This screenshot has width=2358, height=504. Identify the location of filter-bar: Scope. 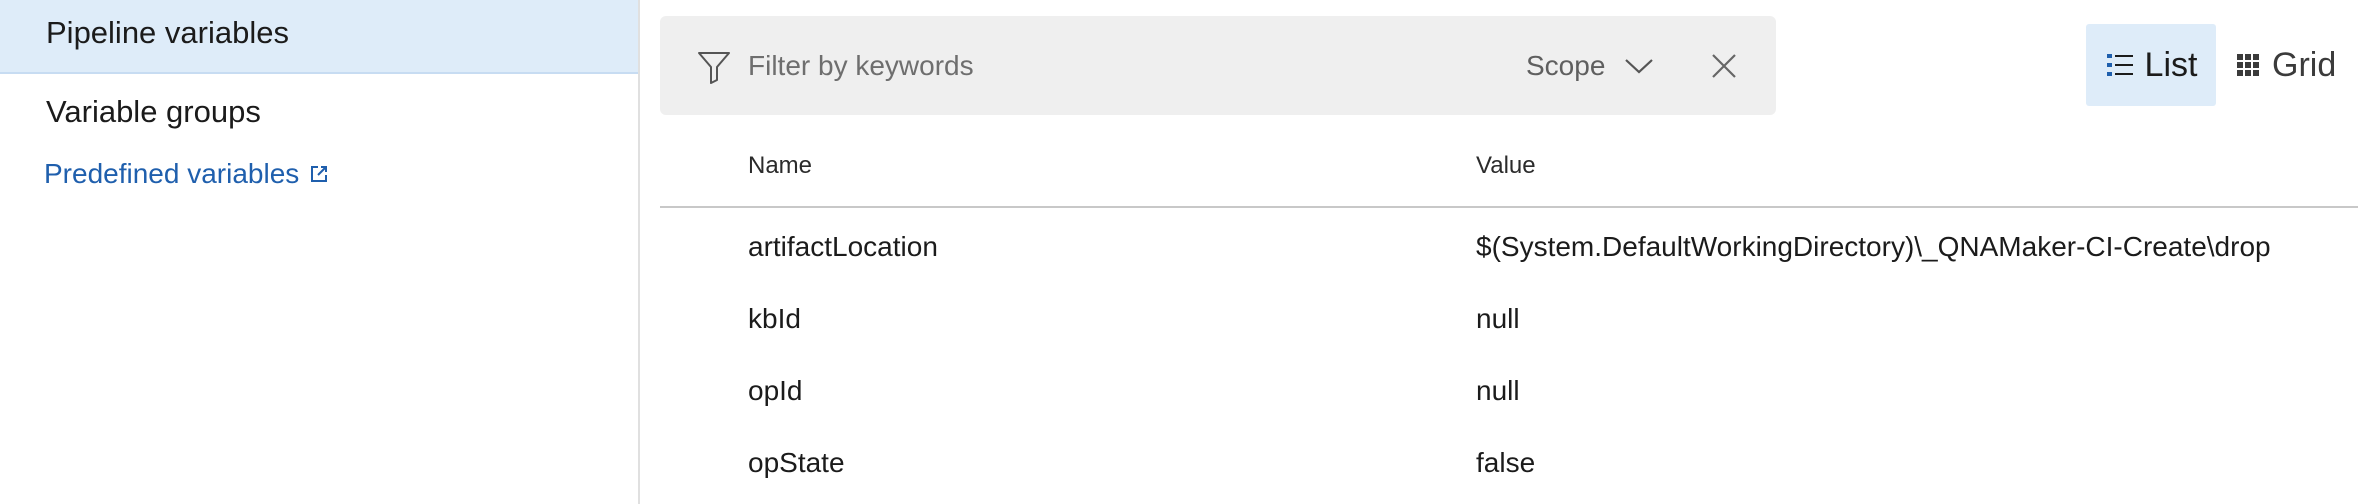
(1218, 65).